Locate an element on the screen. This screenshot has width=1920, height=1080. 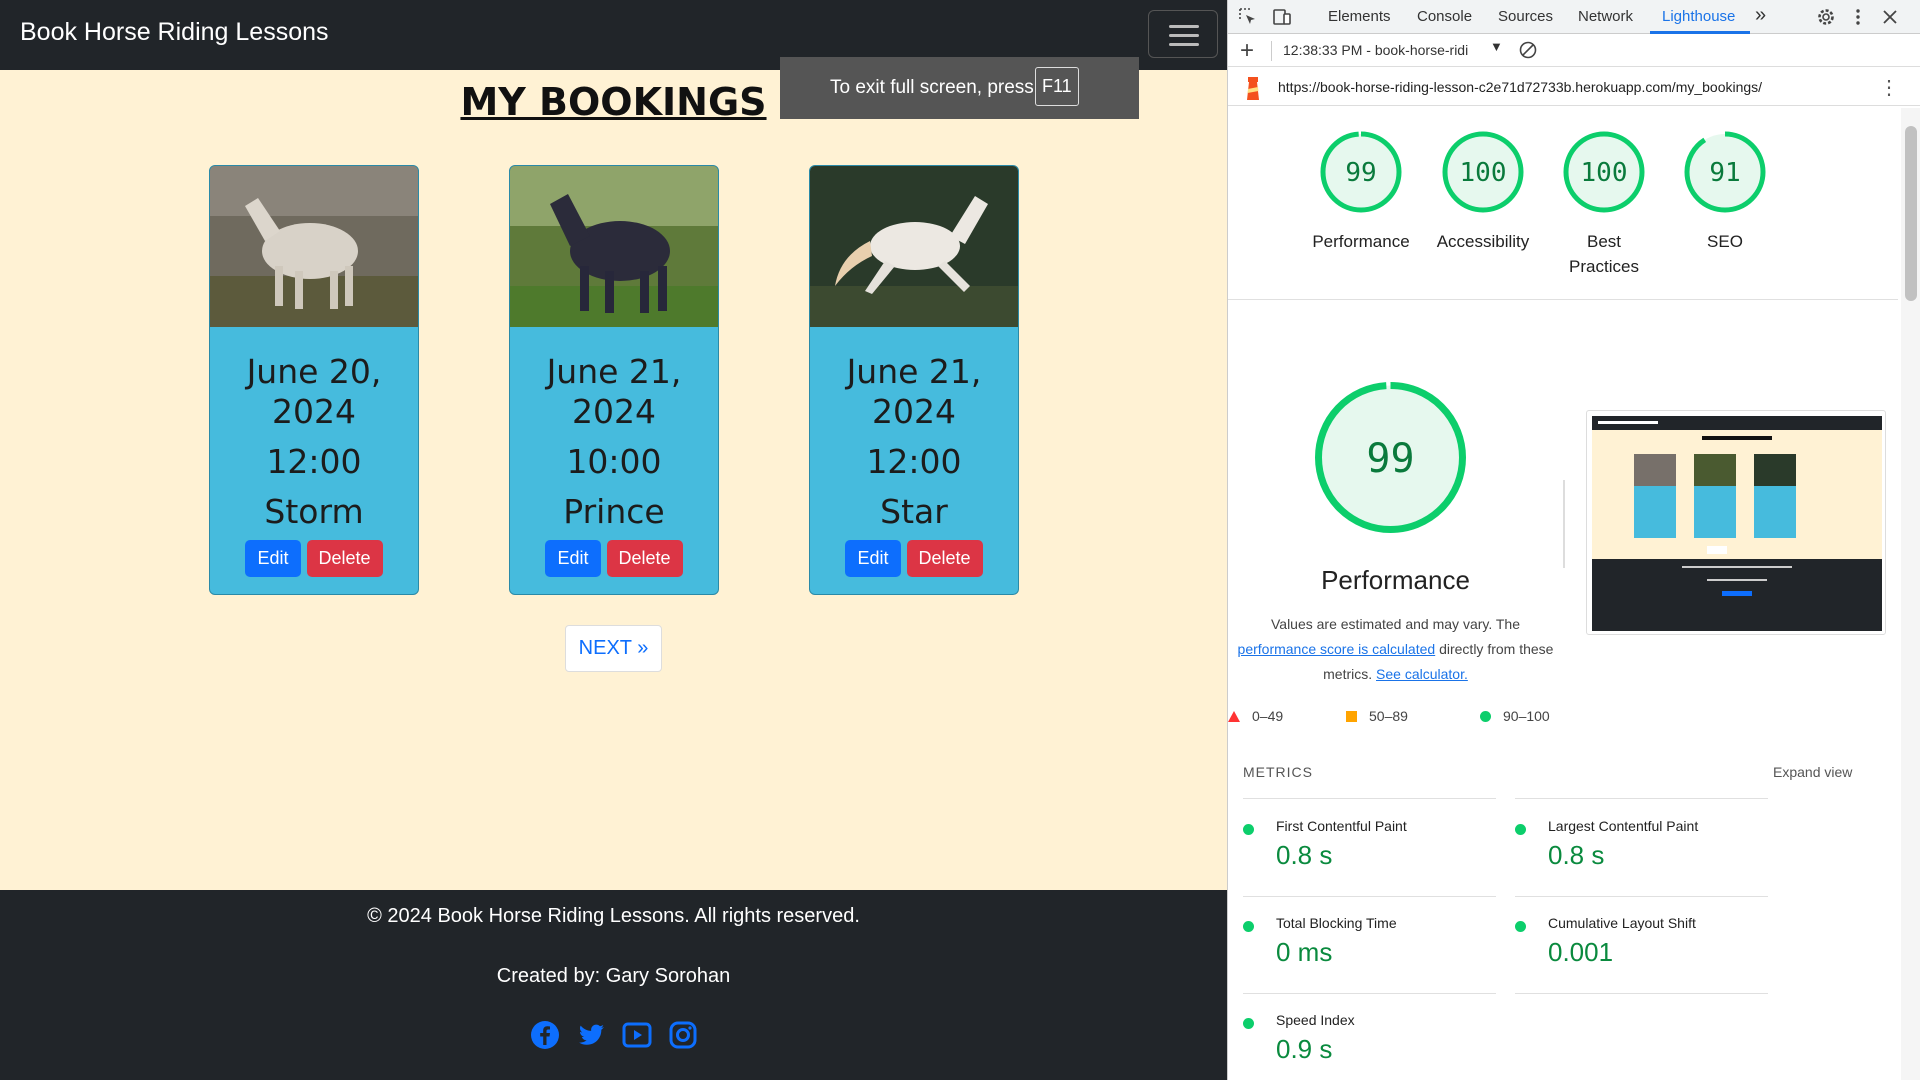
metric-name: Total Blocking Time is located at coordinates (1336, 923).